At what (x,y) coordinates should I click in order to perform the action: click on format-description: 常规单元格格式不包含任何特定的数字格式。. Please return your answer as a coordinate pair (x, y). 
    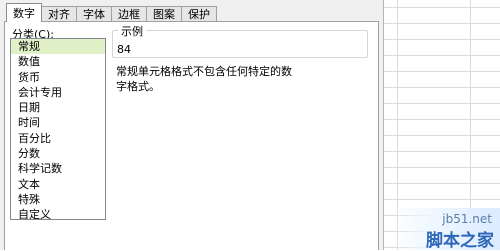
    Looking at the image, I should click on (204, 79).